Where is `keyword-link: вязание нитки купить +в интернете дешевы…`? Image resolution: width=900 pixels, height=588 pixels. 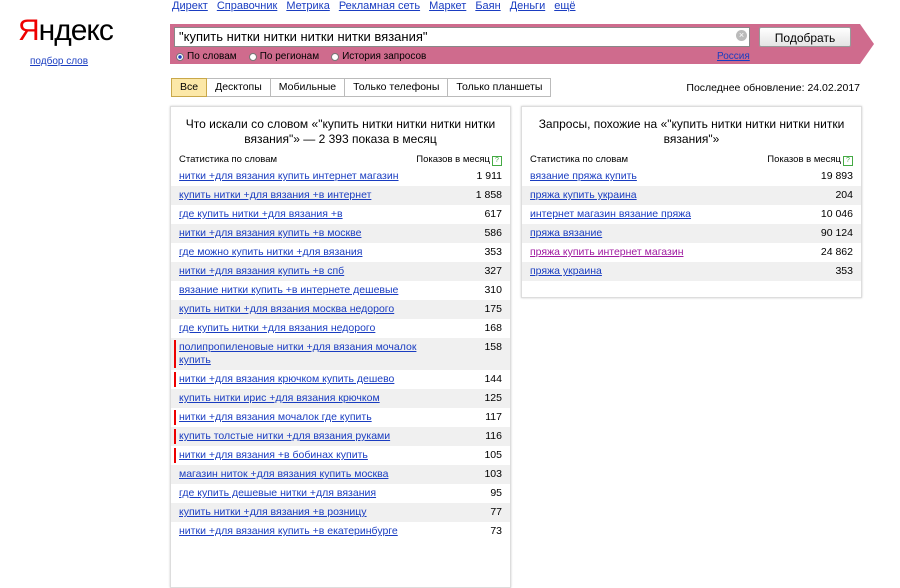 keyword-link: вязание нитки купить +в интернете дешевы… is located at coordinates (288, 290).